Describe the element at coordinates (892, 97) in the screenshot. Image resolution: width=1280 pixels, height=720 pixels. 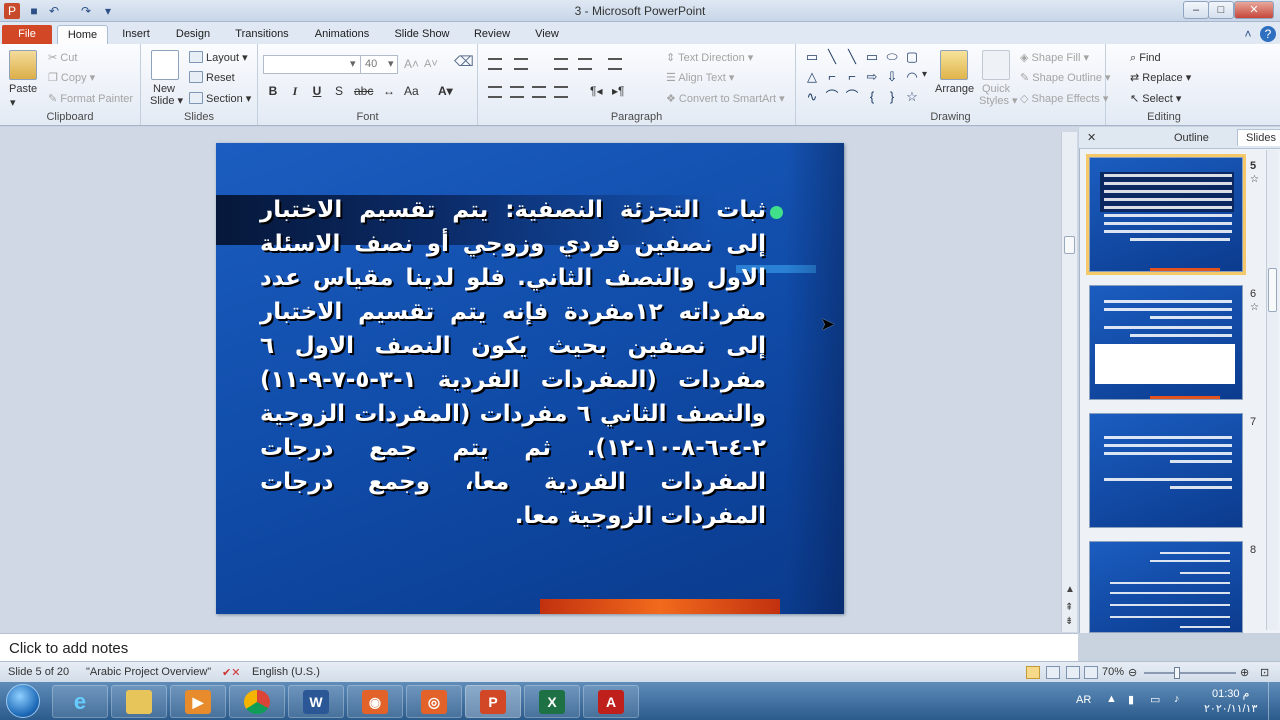
I see `brace-right-shape-icon: }` at that location.